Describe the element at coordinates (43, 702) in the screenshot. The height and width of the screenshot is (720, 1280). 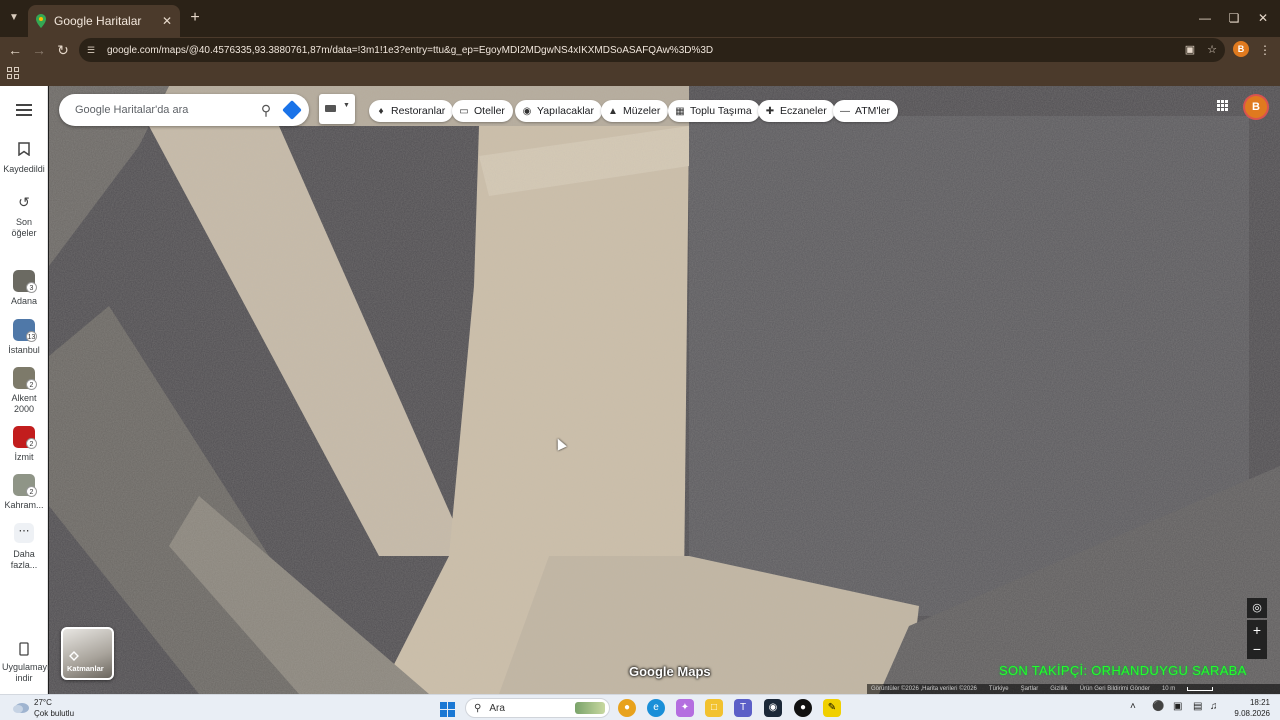
I see `weather-temperature: 27°C` at that location.